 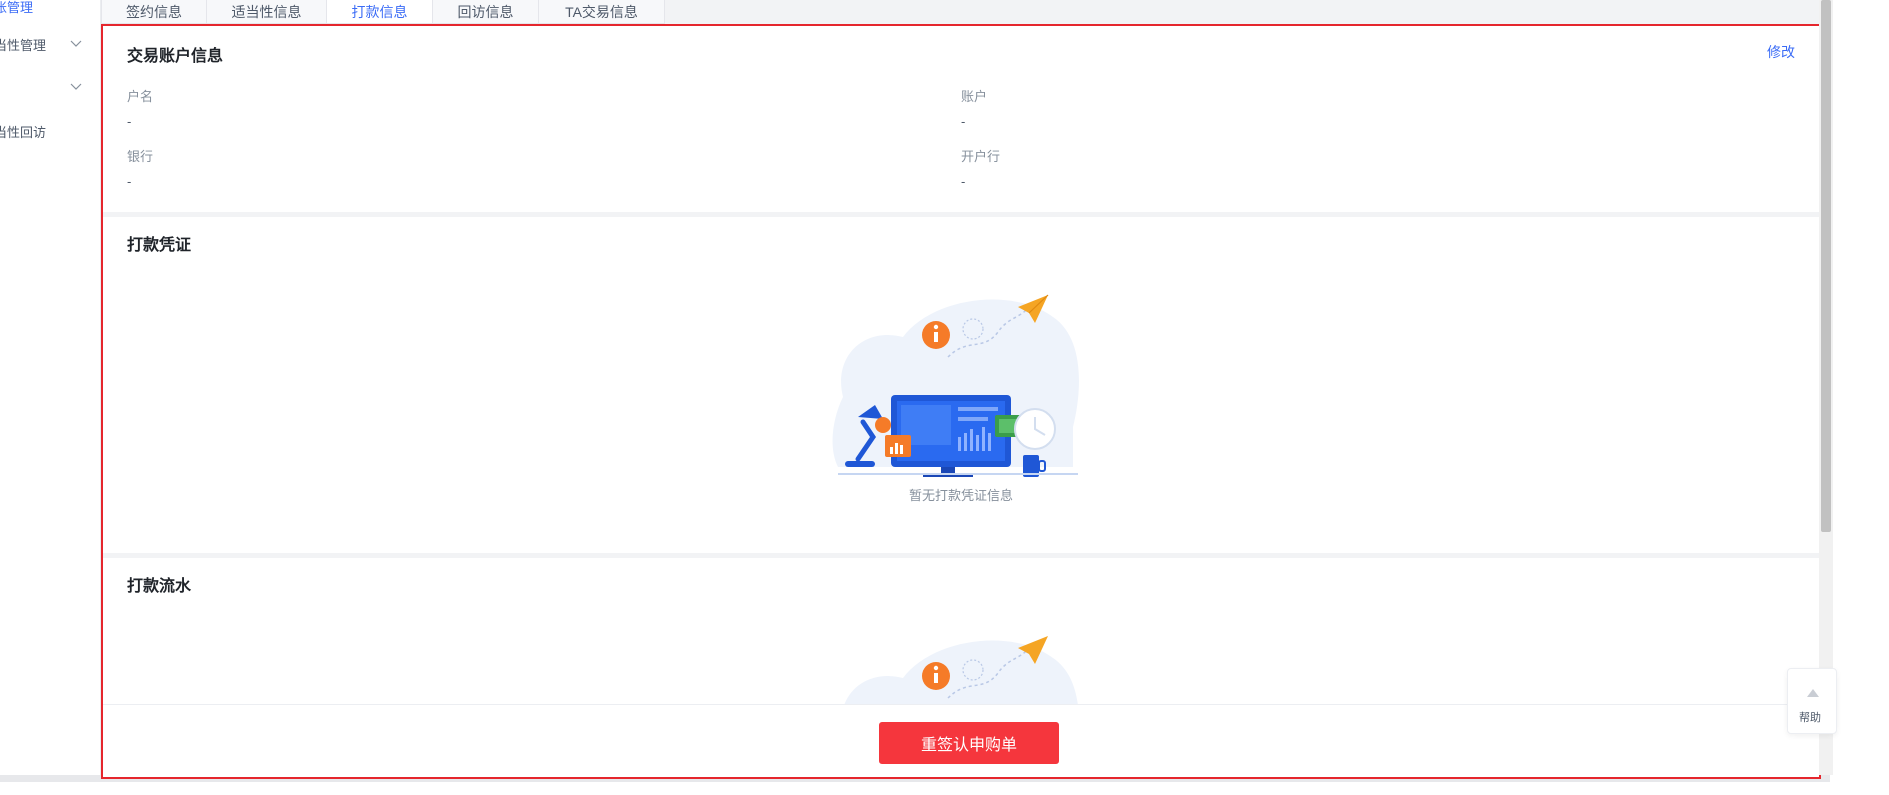 I want to click on sidebar-item-collapsed, so click(x=50, y=87).